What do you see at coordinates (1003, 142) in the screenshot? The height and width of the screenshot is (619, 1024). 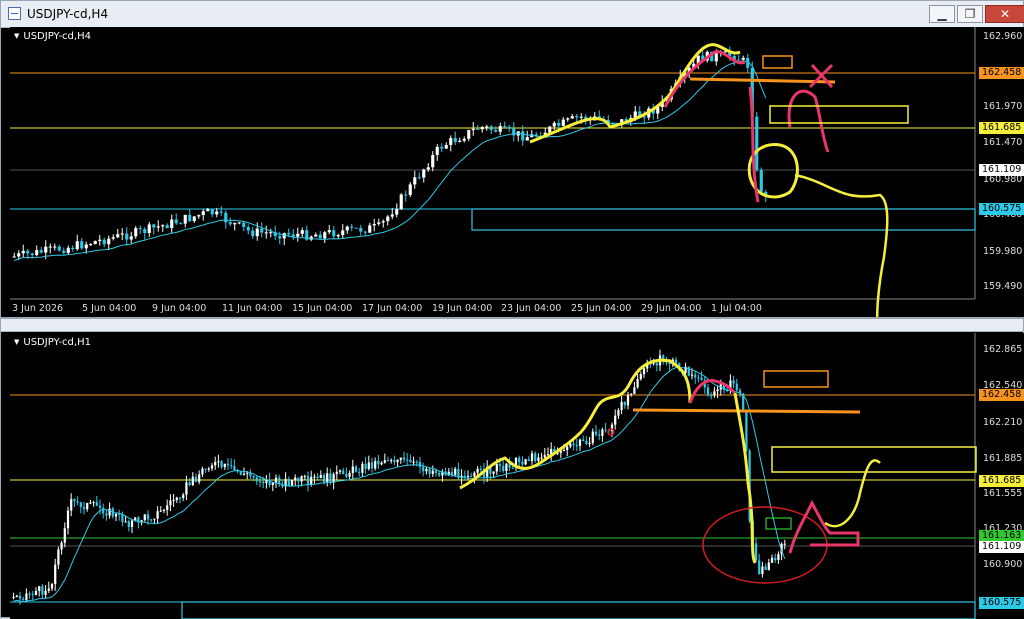 I see `price-axis-label: 161.470` at bounding box center [1003, 142].